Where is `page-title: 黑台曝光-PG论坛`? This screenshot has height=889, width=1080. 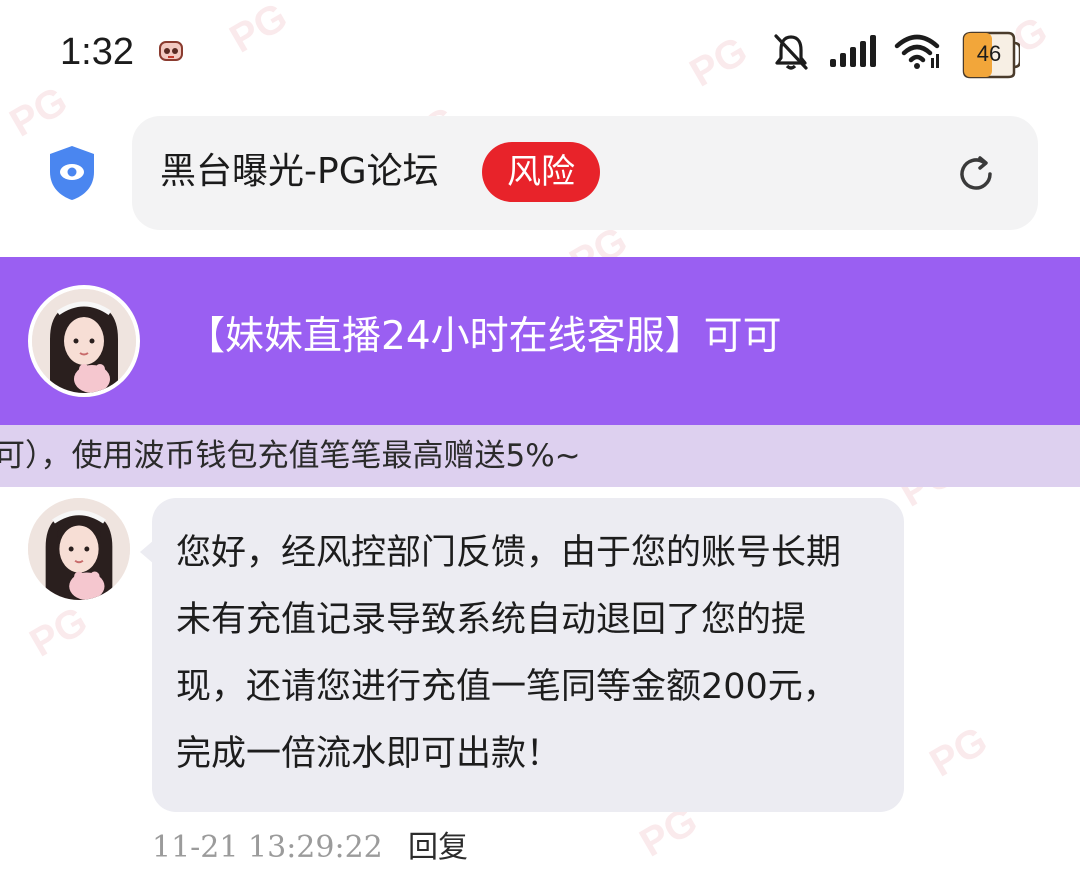 page-title: 黑台曝光-PG论坛 is located at coordinates (299, 172).